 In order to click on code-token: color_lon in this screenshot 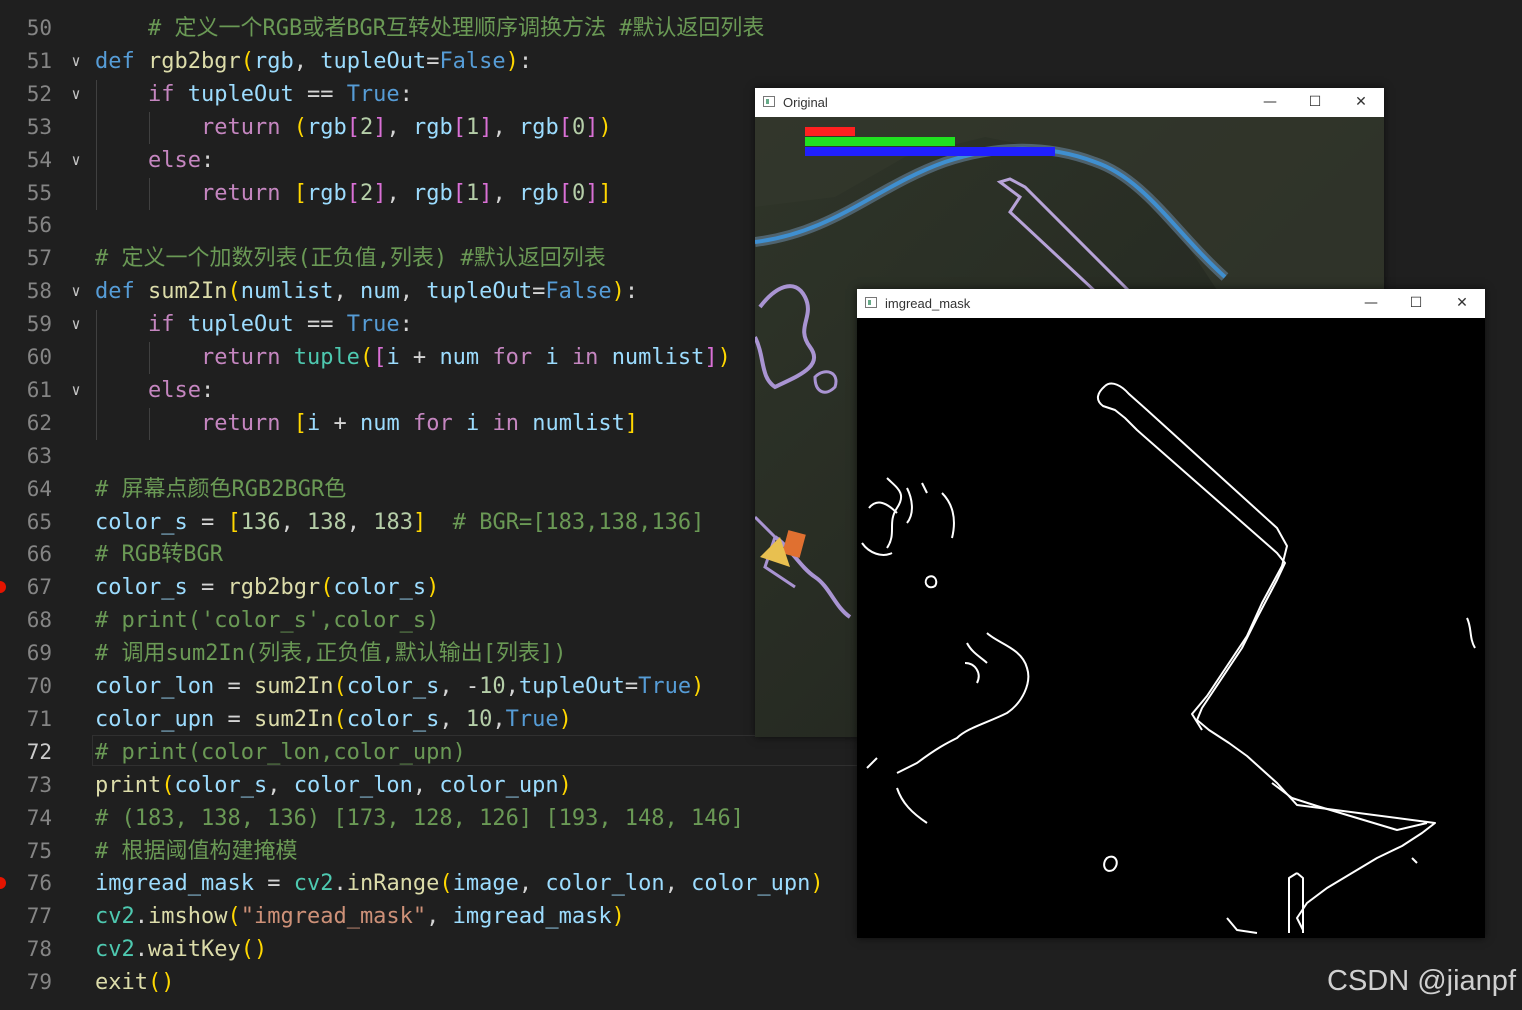, I will do `click(353, 785)`.